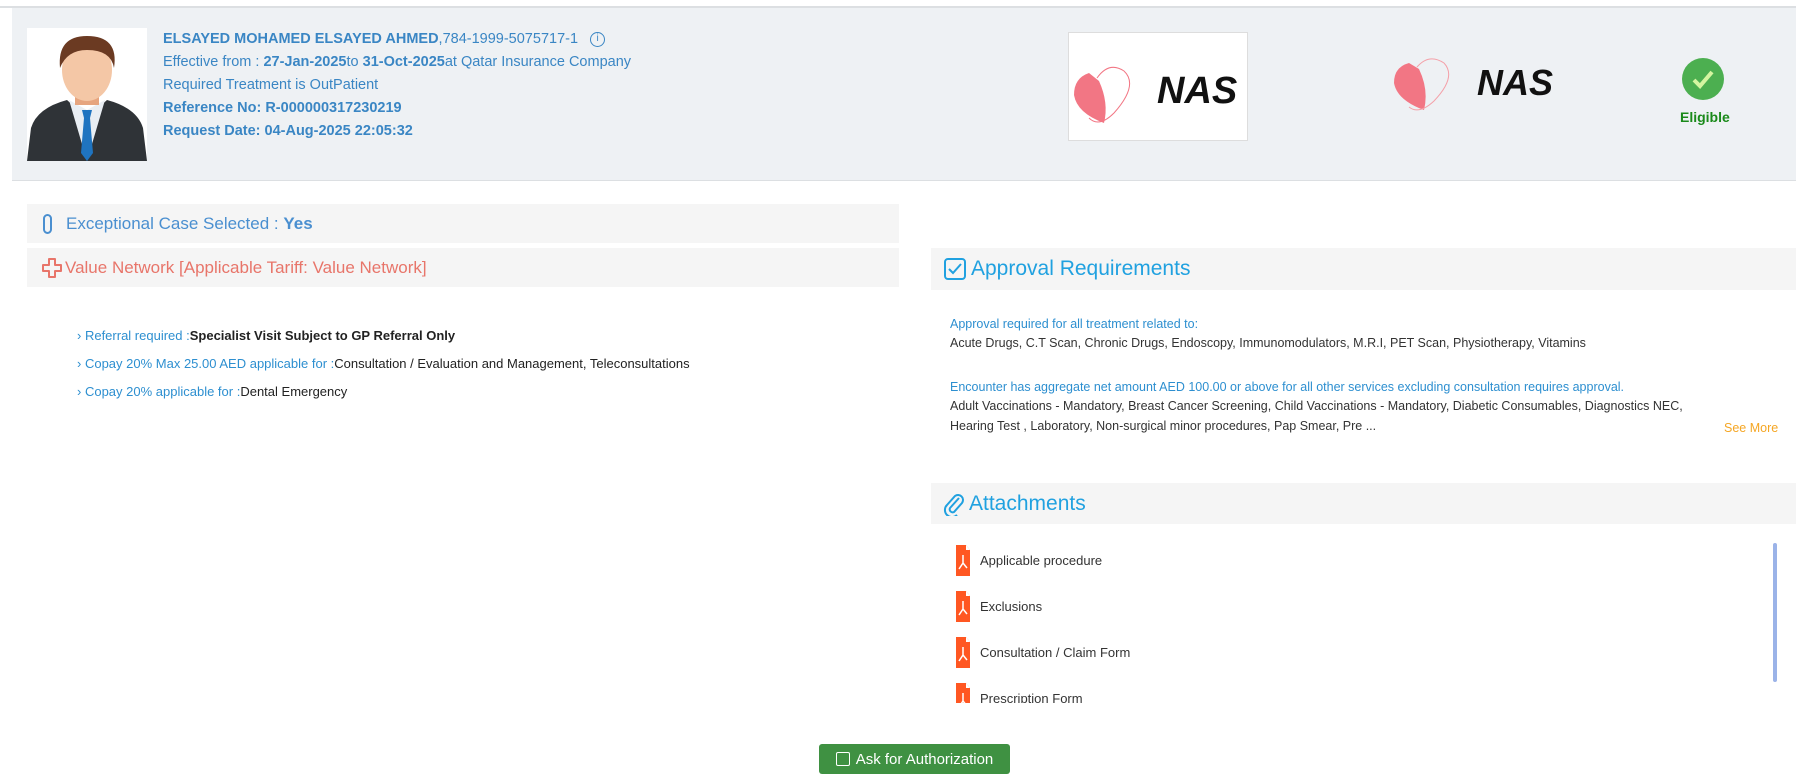  What do you see at coordinates (271, 85) in the screenshot?
I see `treatment-type: Required Treatment is OutPatient` at bounding box center [271, 85].